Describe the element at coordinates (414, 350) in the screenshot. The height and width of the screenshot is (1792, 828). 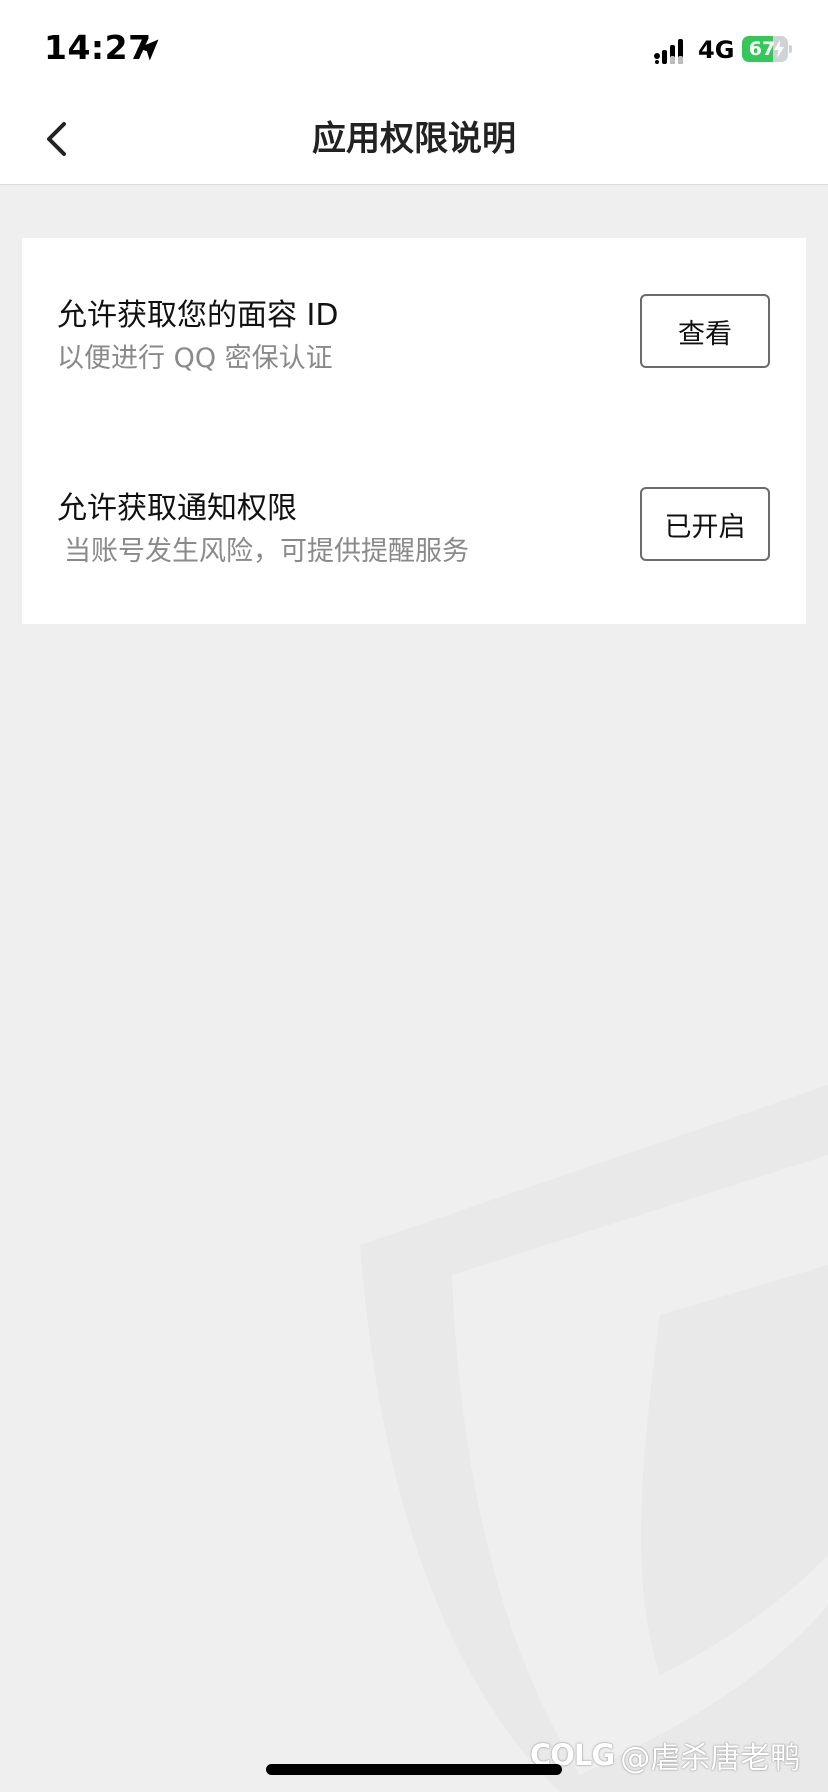
I see `permission-row-face-id: 允许获取您的面容 ID 以便进行 QQ 密保认证 查看` at that location.